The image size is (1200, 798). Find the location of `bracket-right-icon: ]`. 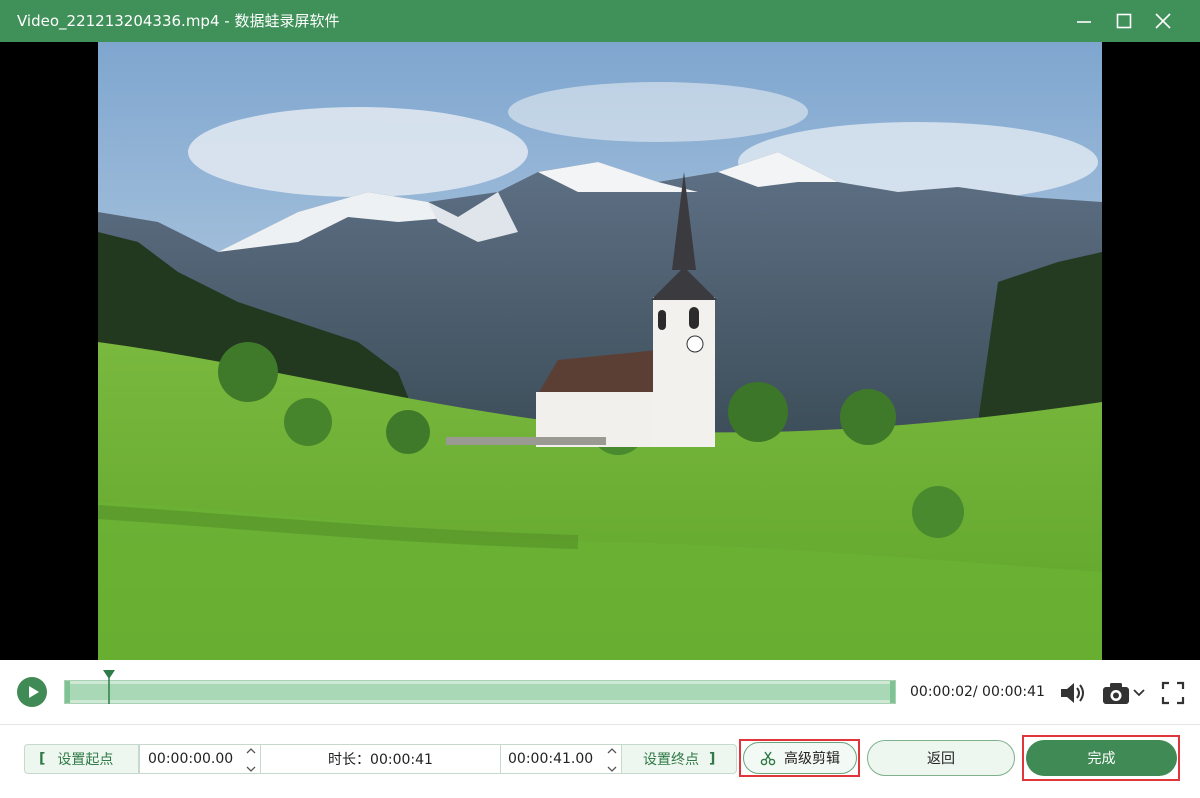

bracket-right-icon: ] is located at coordinates (712, 759).